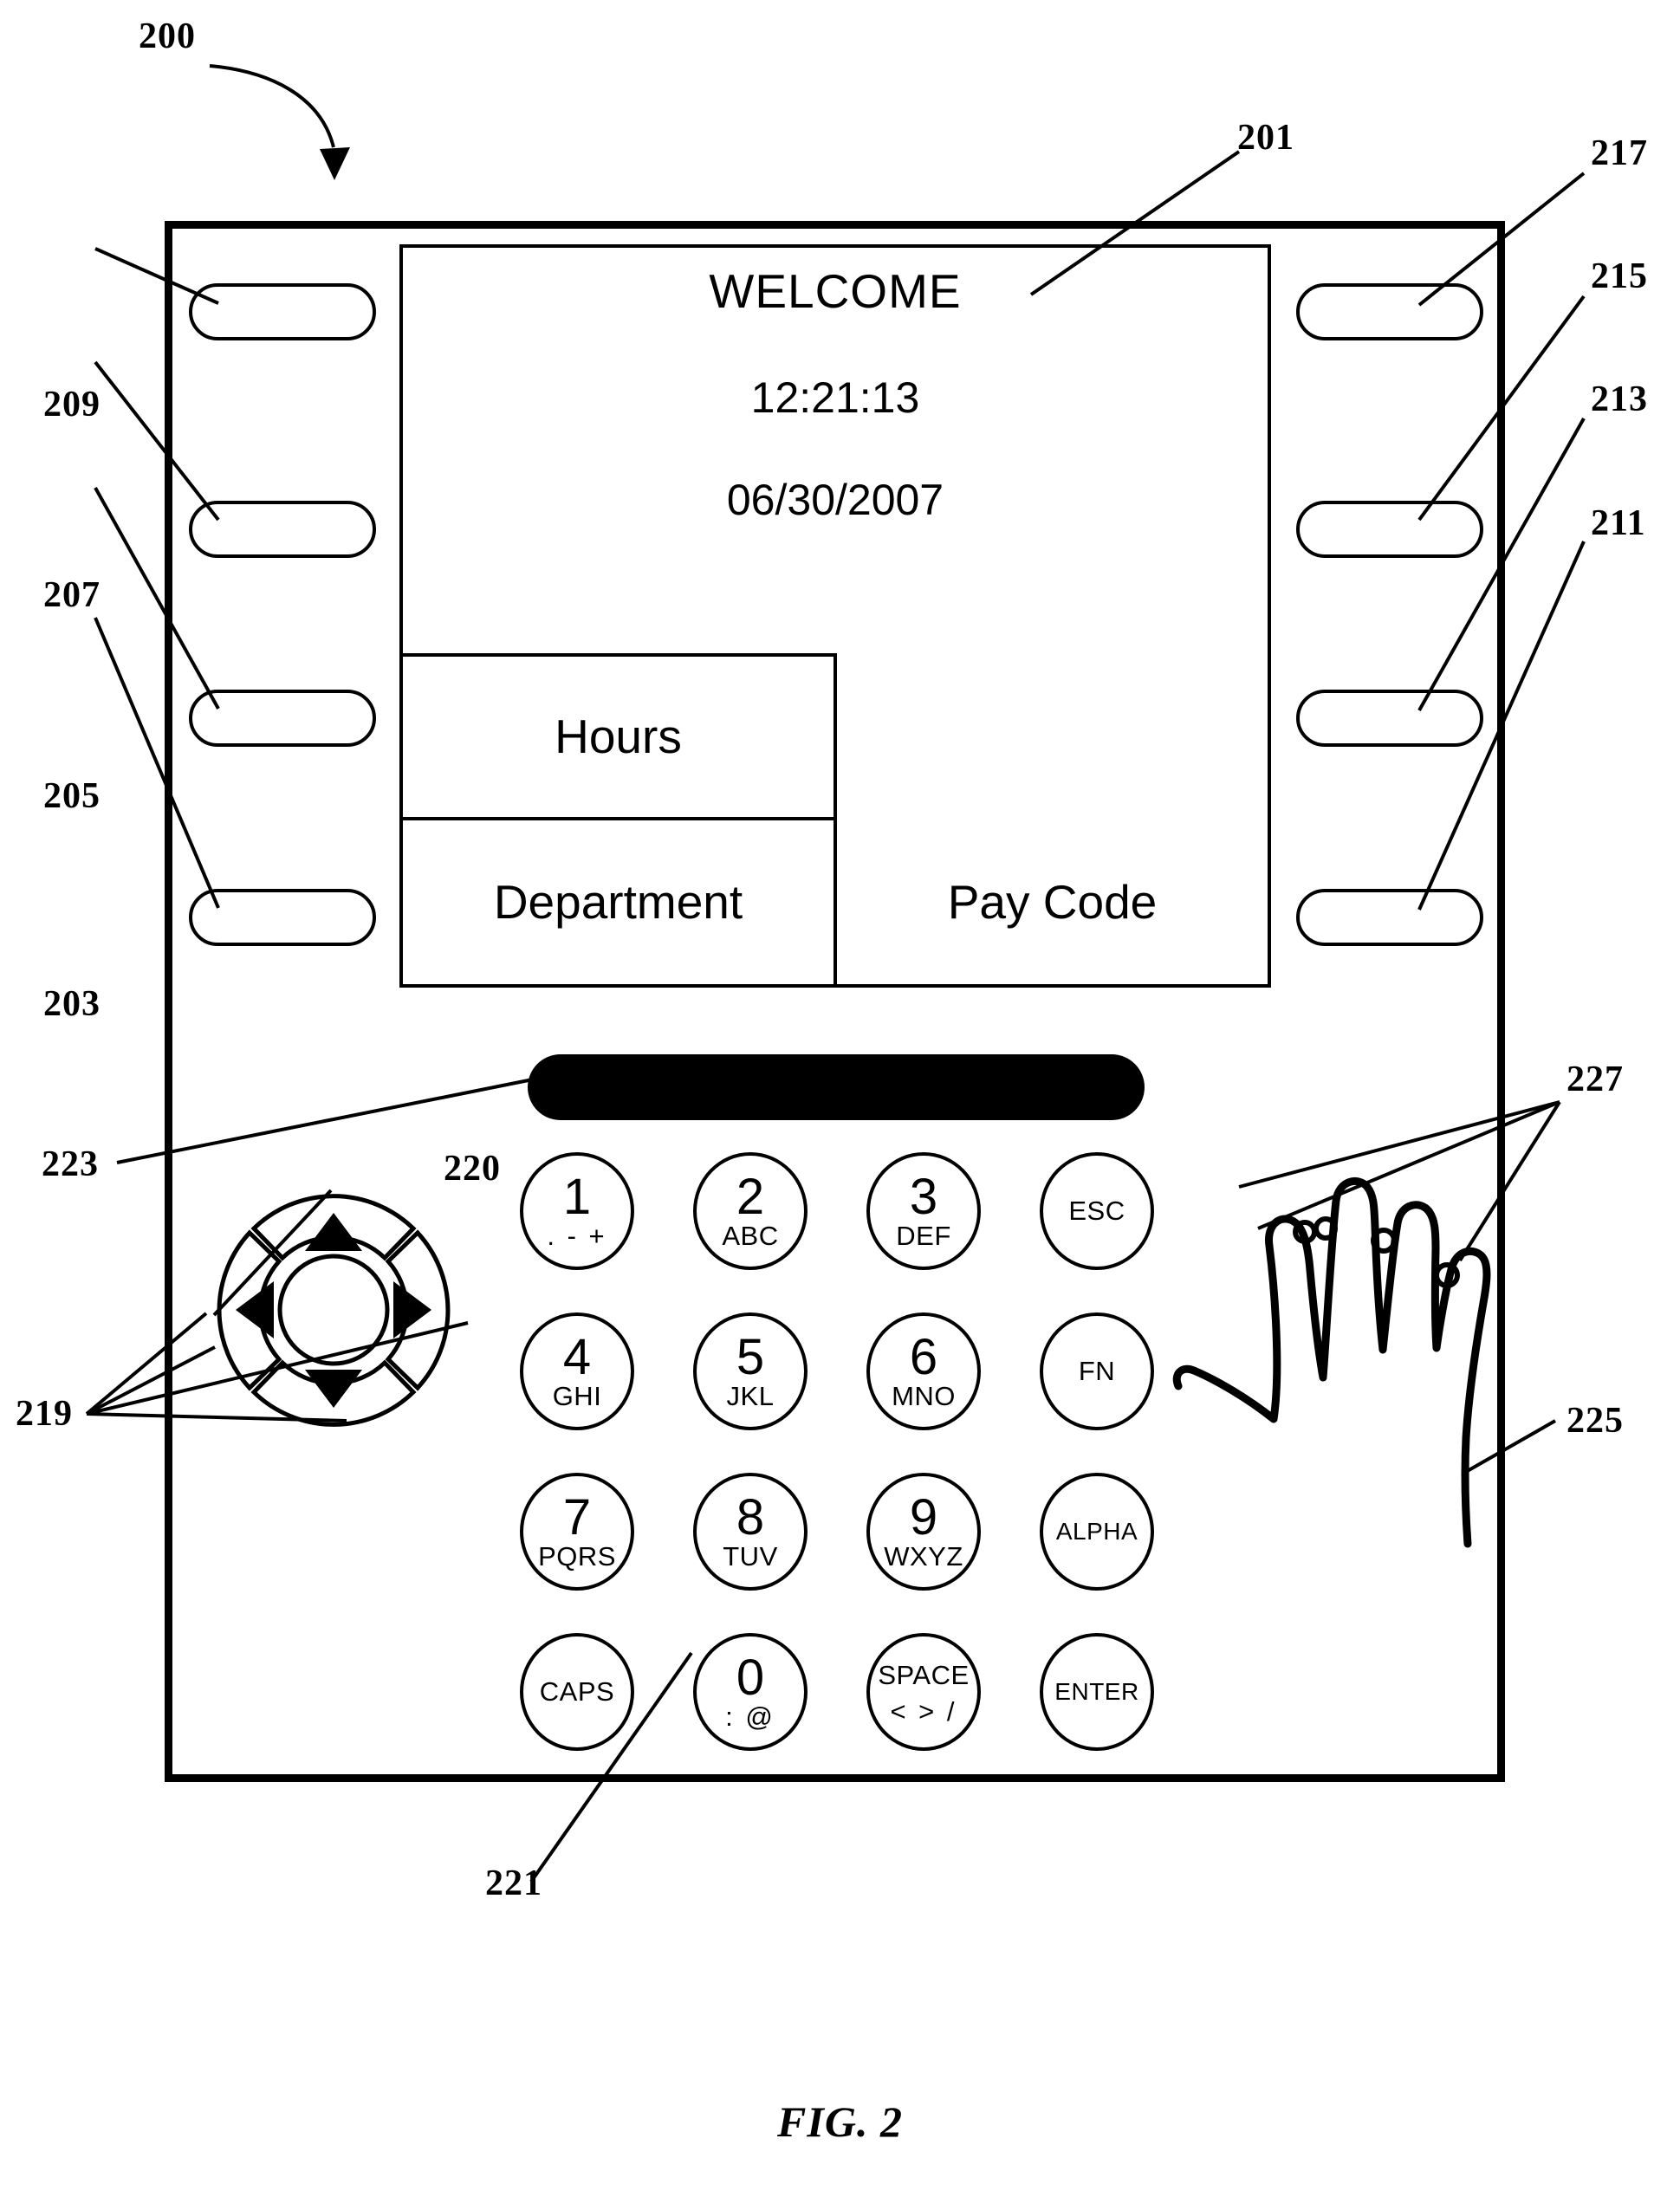  What do you see at coordinates (835, 500) in the screenshot?
I see `date-text: 06/30/2007` at bounding box center [835, 500].